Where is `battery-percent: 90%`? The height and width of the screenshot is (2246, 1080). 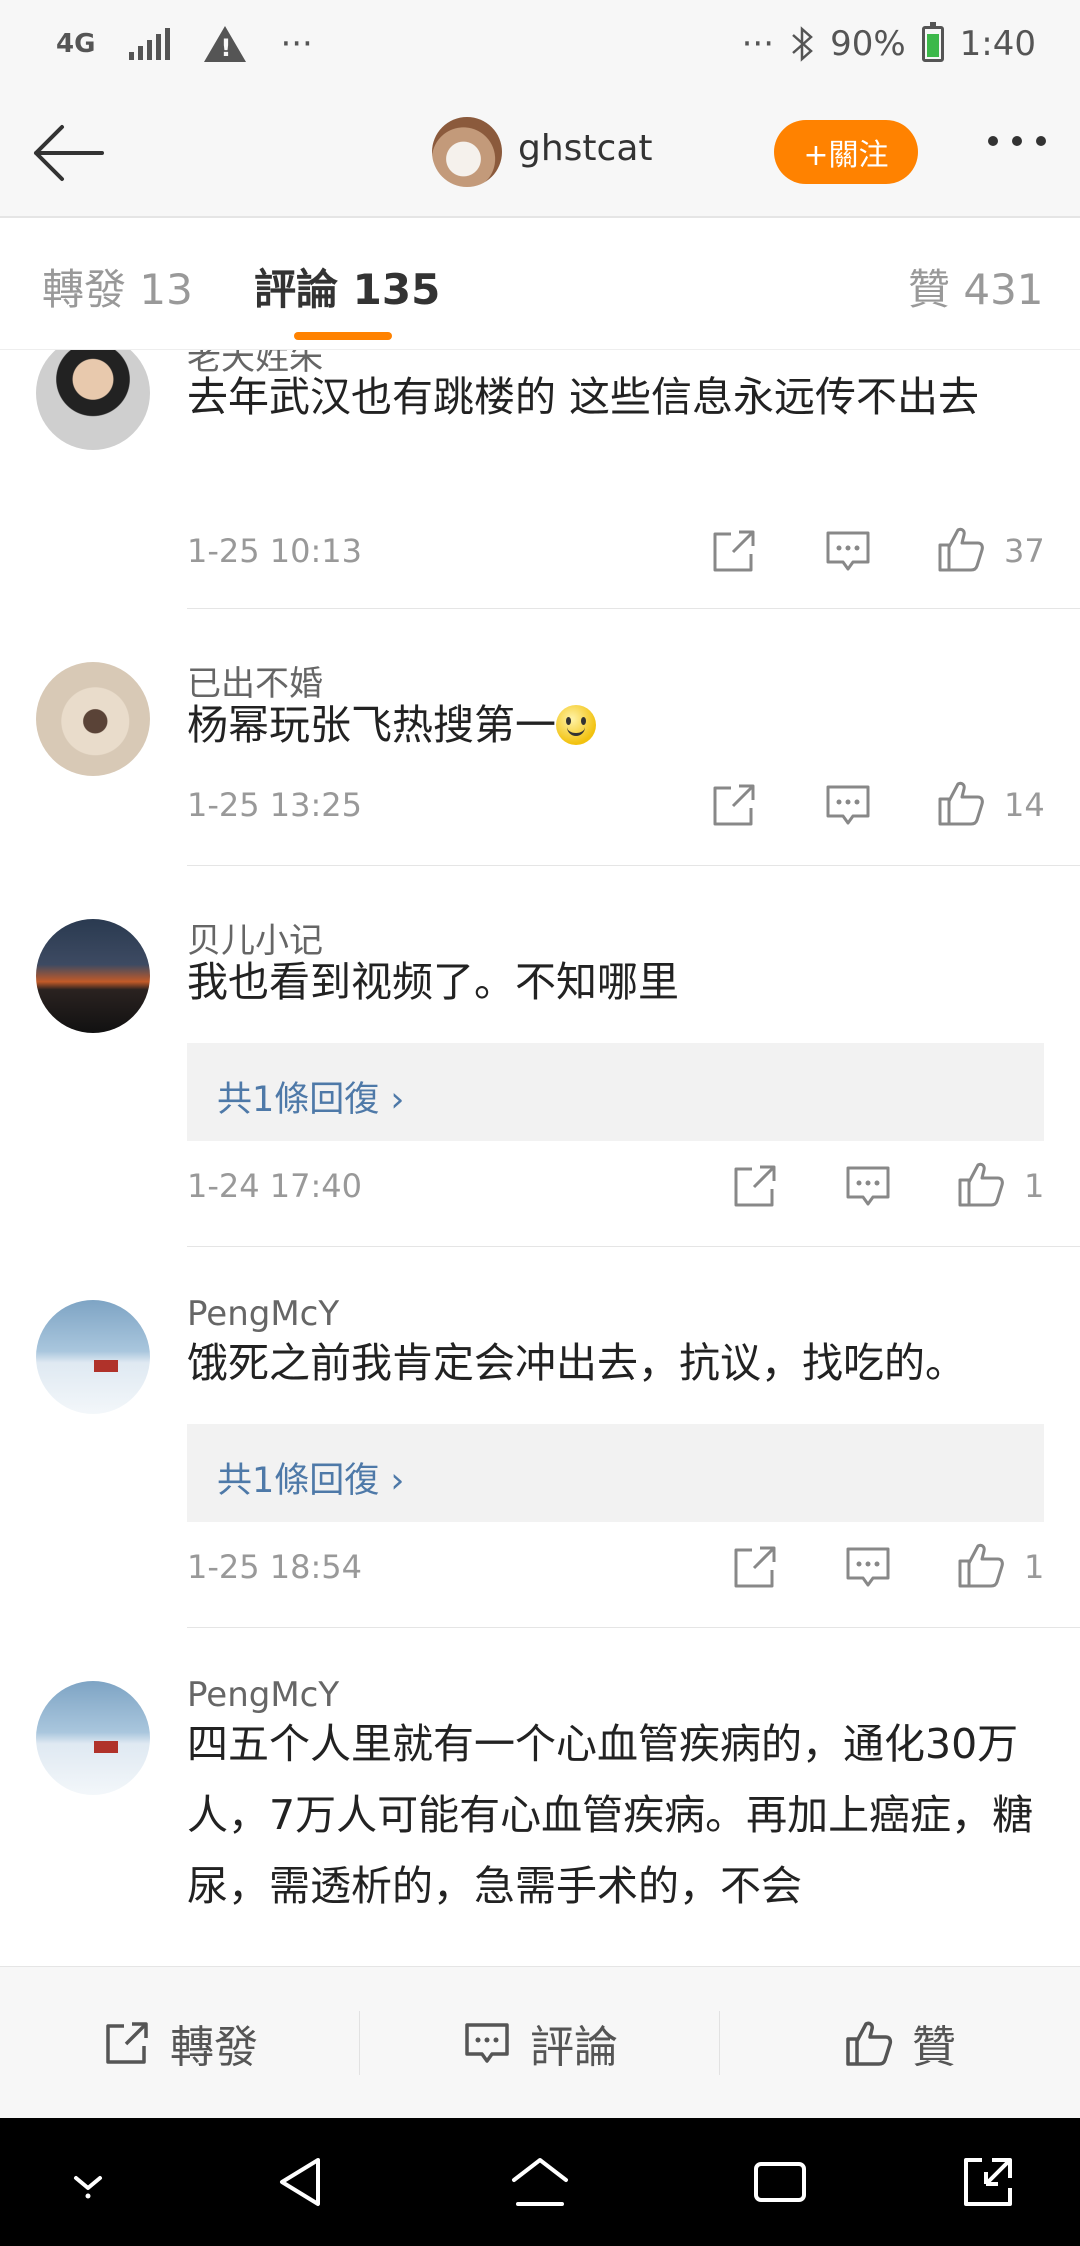
battery-percent: 90% is located at coordinates (868, 44).